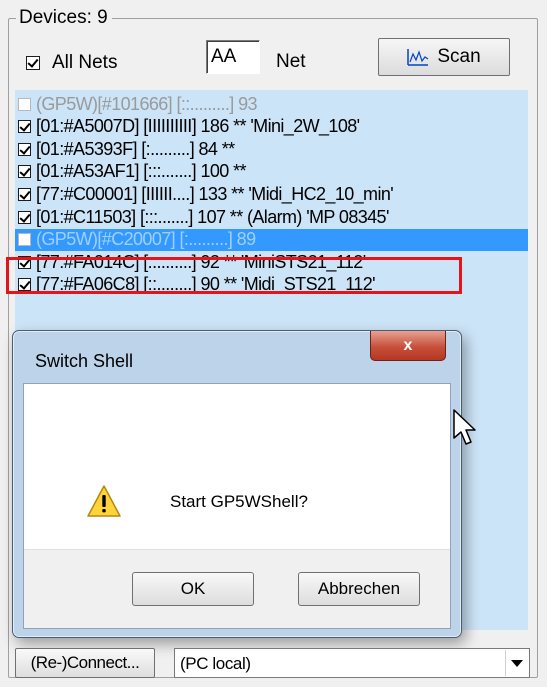  I want to click on net-label: Net, so click(291, 61).